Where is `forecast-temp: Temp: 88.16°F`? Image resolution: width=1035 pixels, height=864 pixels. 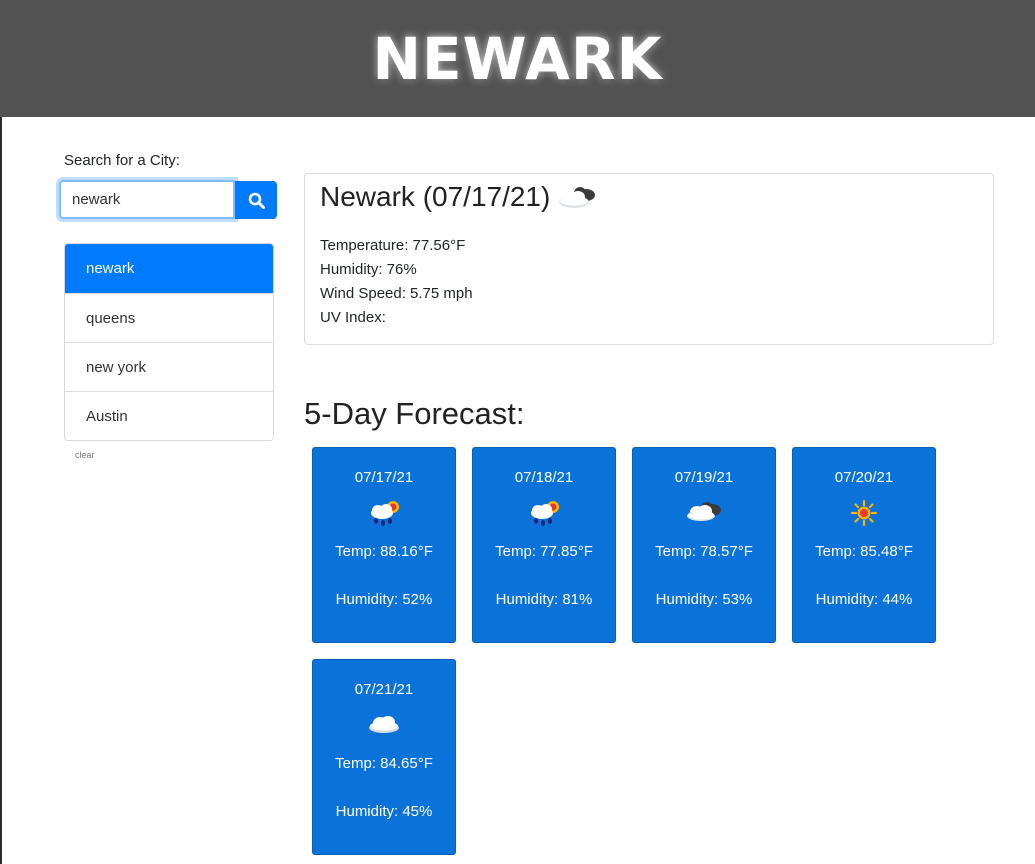
forecast-temp: Temp: 88.16°F is located at coordinates (384, 551).